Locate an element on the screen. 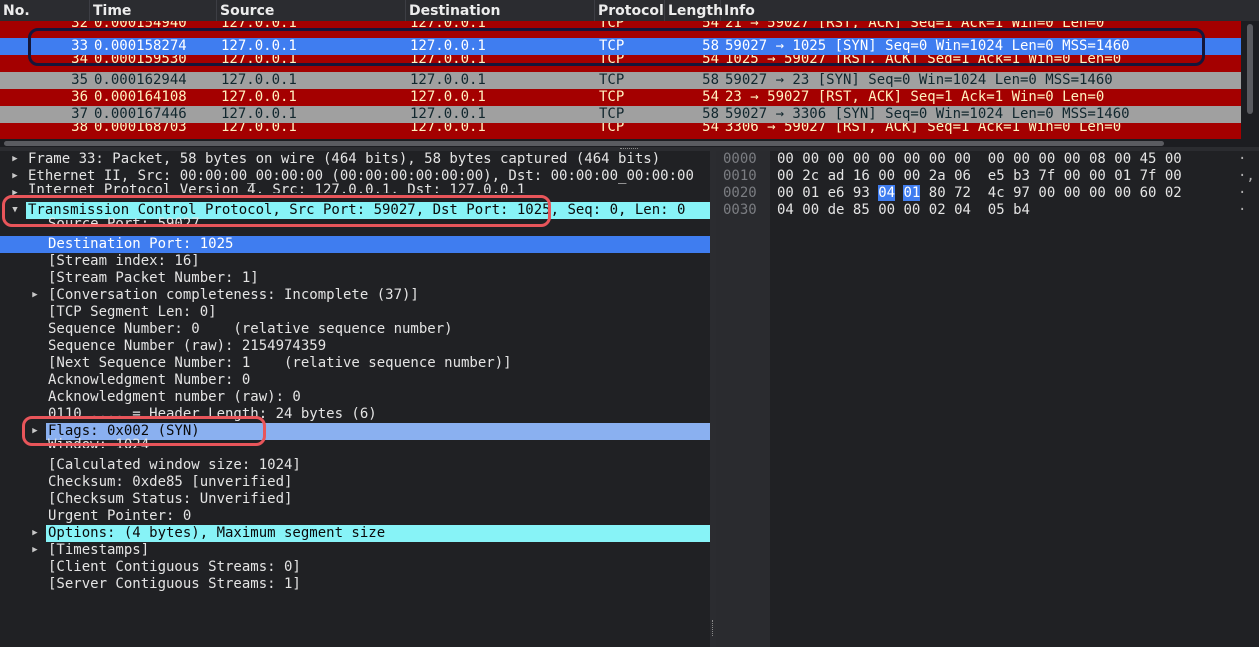 The image size is (1259, 647). hex-byte: 60 is located at coordinates (1148, 193).